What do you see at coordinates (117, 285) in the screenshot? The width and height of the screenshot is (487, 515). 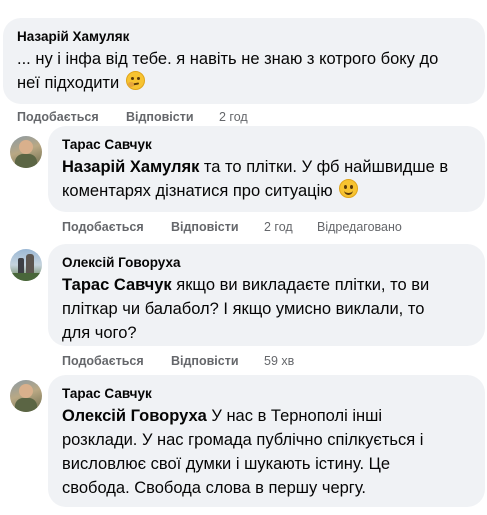 I see `mention-link: Тарас Савчук` at bounding box center [117, 285].